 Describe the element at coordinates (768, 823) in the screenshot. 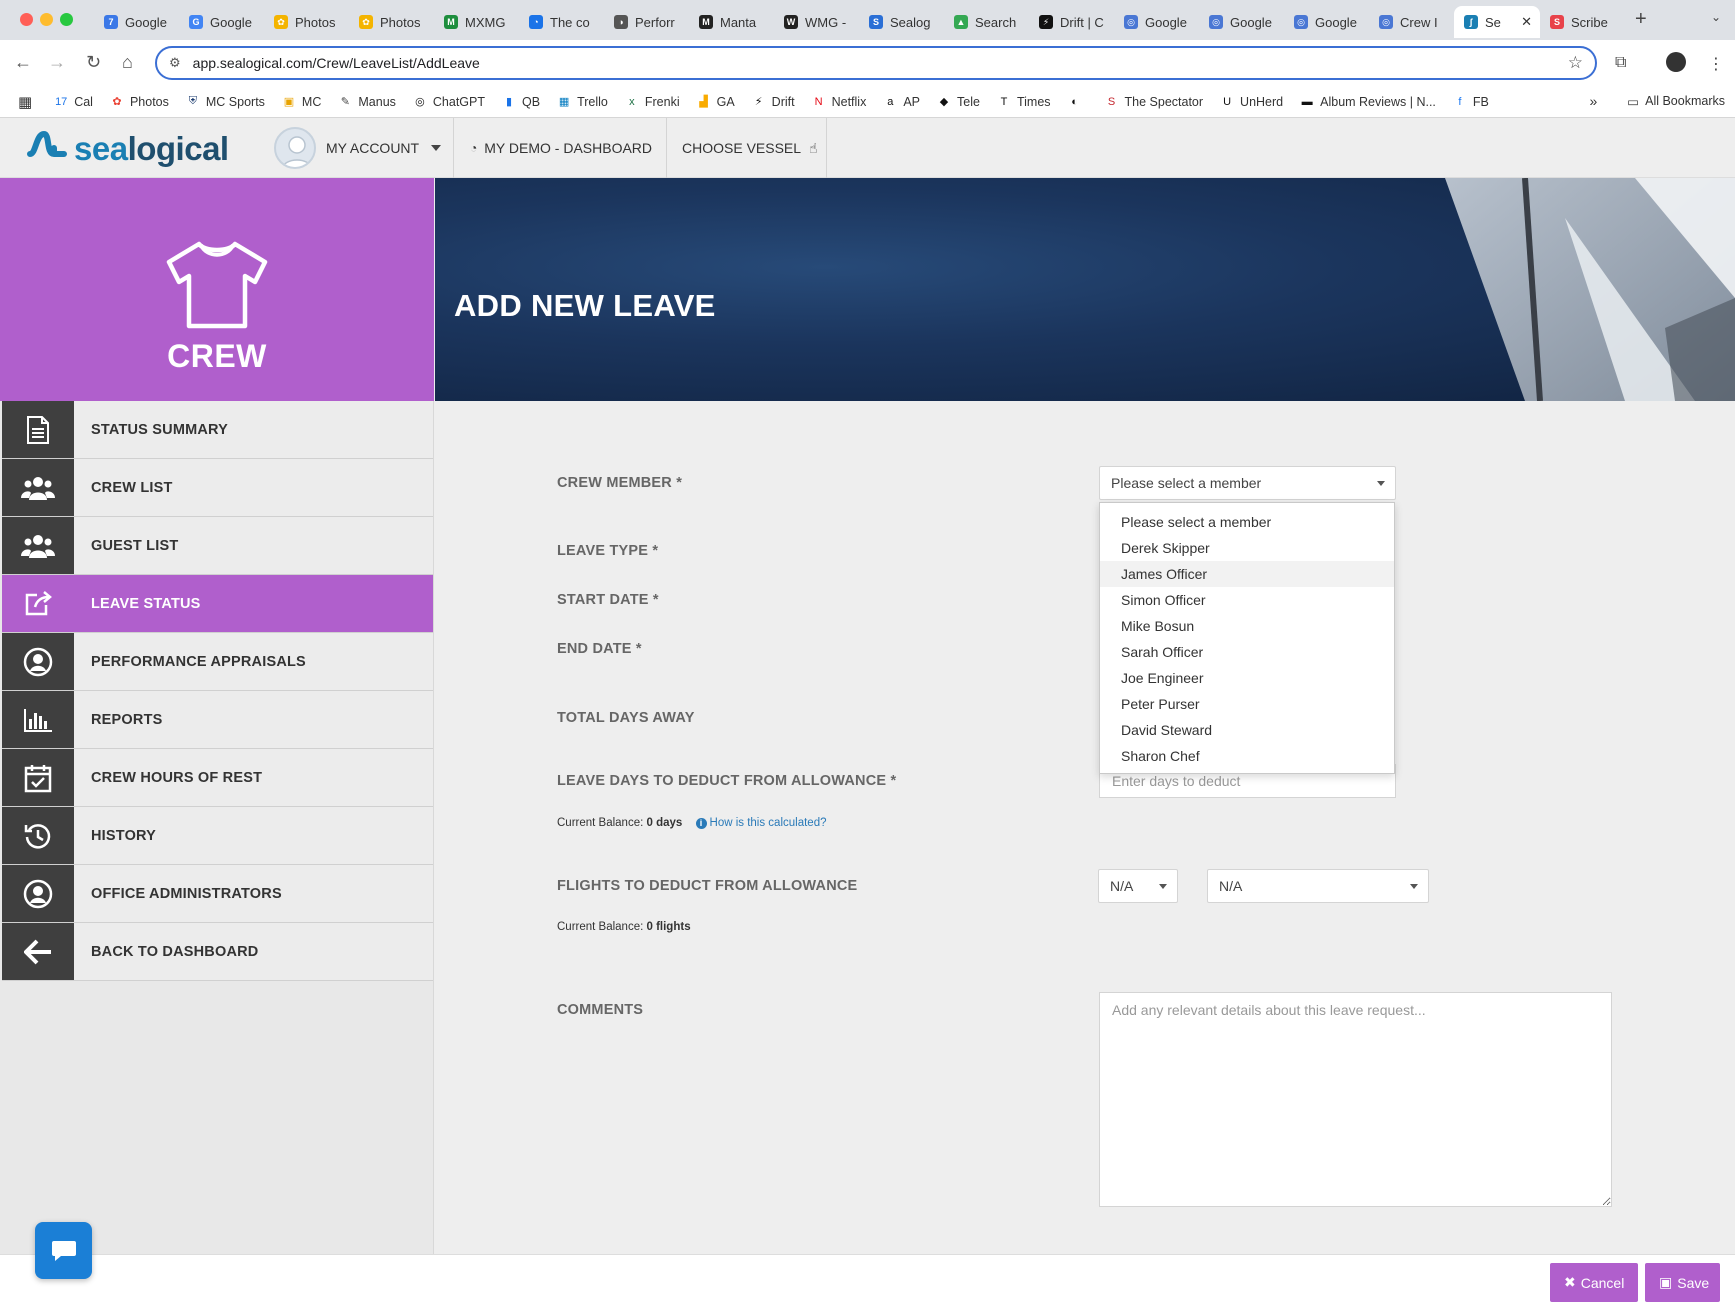

I see `how-calculated-text: How is this calculated?` at that location.